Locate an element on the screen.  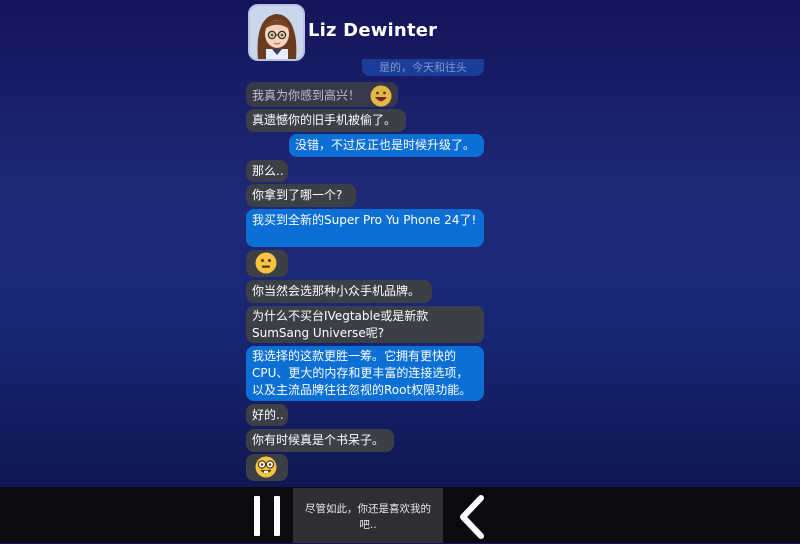
message-text: 真遗憾你的旧手机被偷了。 is located at coordinates (324, 120).